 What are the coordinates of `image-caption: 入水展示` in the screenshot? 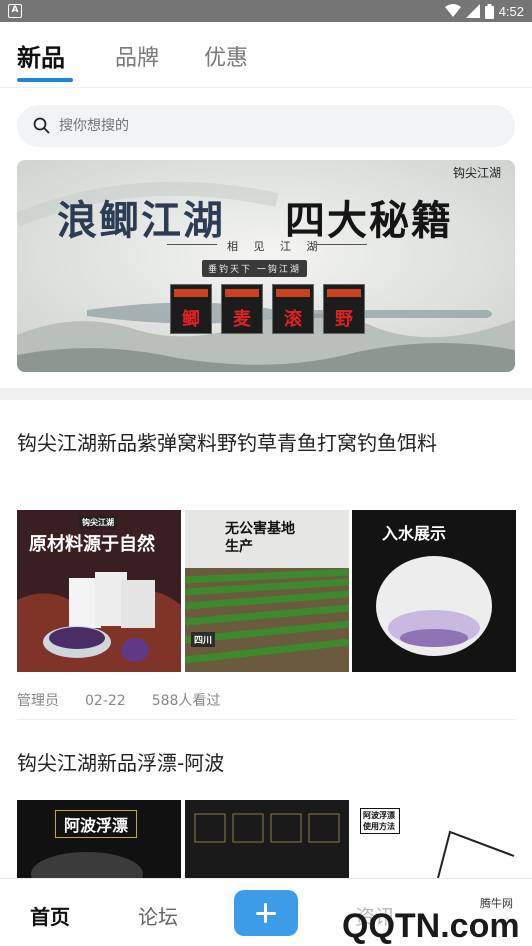 It's located at (414, 533).